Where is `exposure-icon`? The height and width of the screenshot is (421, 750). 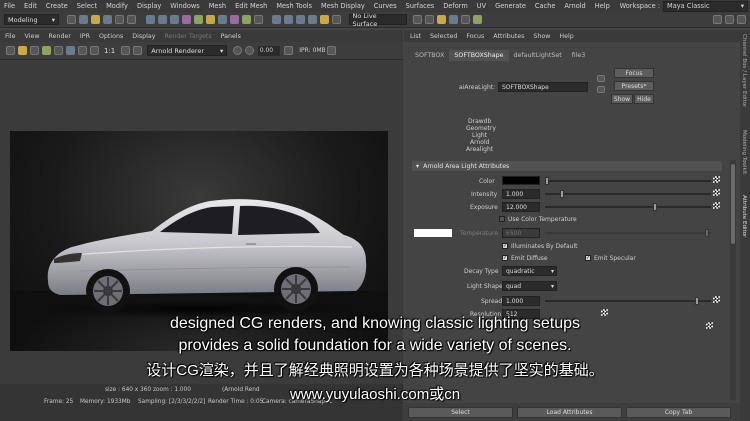 exposure-icon is located at coordinates (250, 50).